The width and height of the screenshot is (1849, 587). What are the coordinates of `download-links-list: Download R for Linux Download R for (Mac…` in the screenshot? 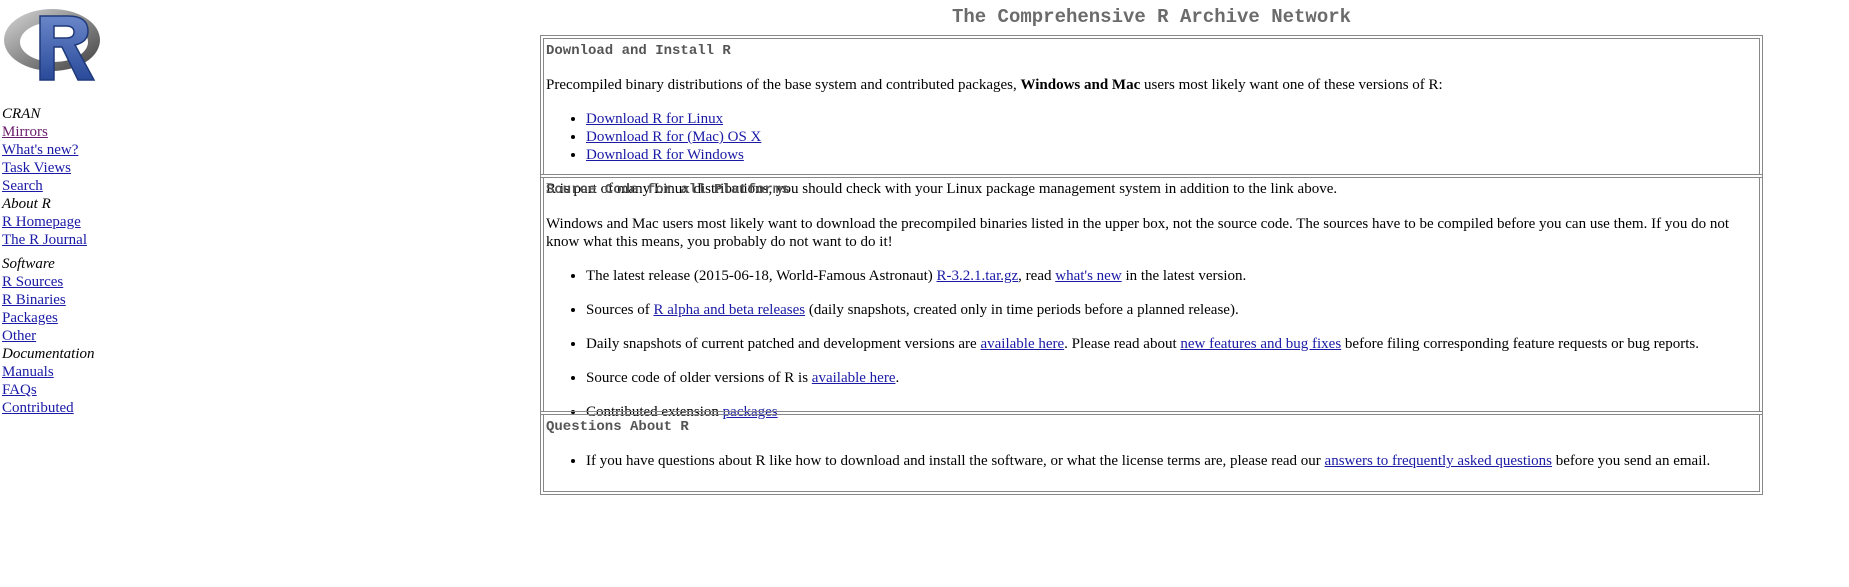 It's located at (1151, 137).